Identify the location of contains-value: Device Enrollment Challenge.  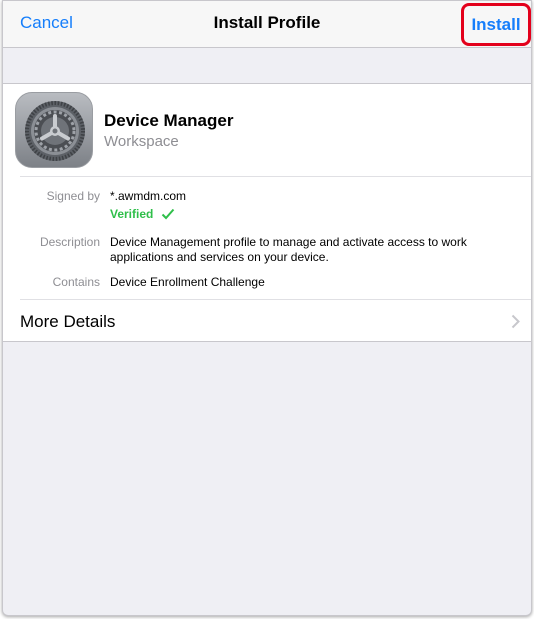
(187, 282).